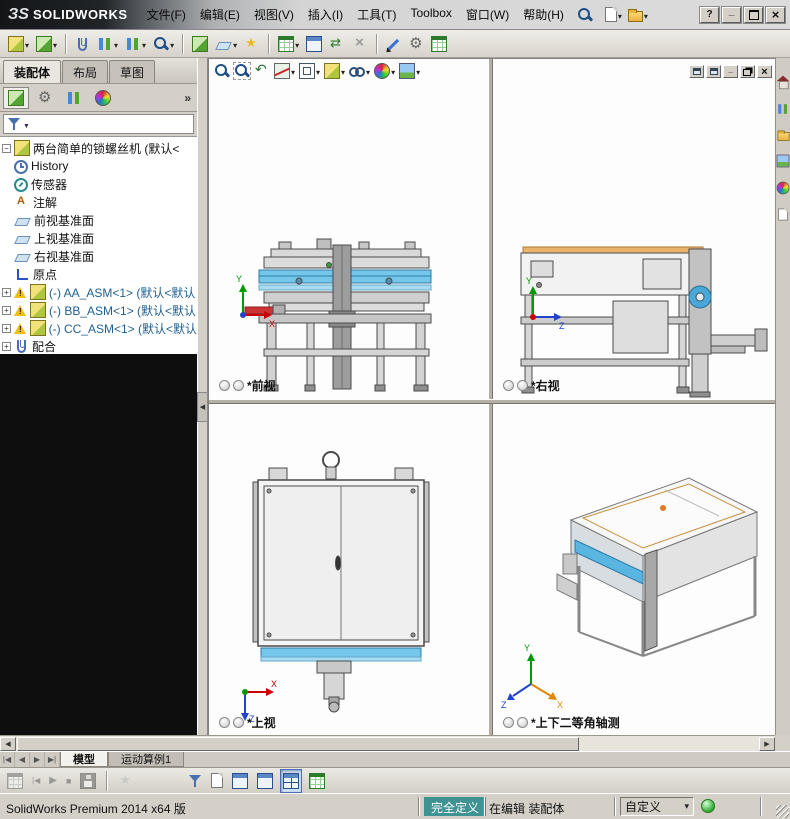 Image resolution: width=790 pixels, height=819 pixels. What do you see at coordinates (638, 15) in the screenshot?
I see `open-document-button` at bounding box center [638, 15].